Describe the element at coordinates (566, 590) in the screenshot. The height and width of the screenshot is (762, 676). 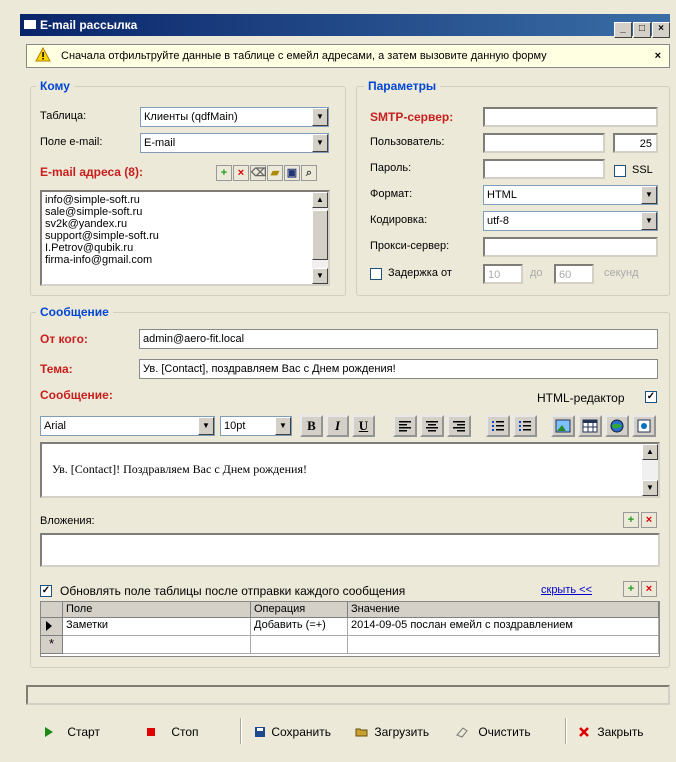
I see `hide-link: скрыть <<` at that location.